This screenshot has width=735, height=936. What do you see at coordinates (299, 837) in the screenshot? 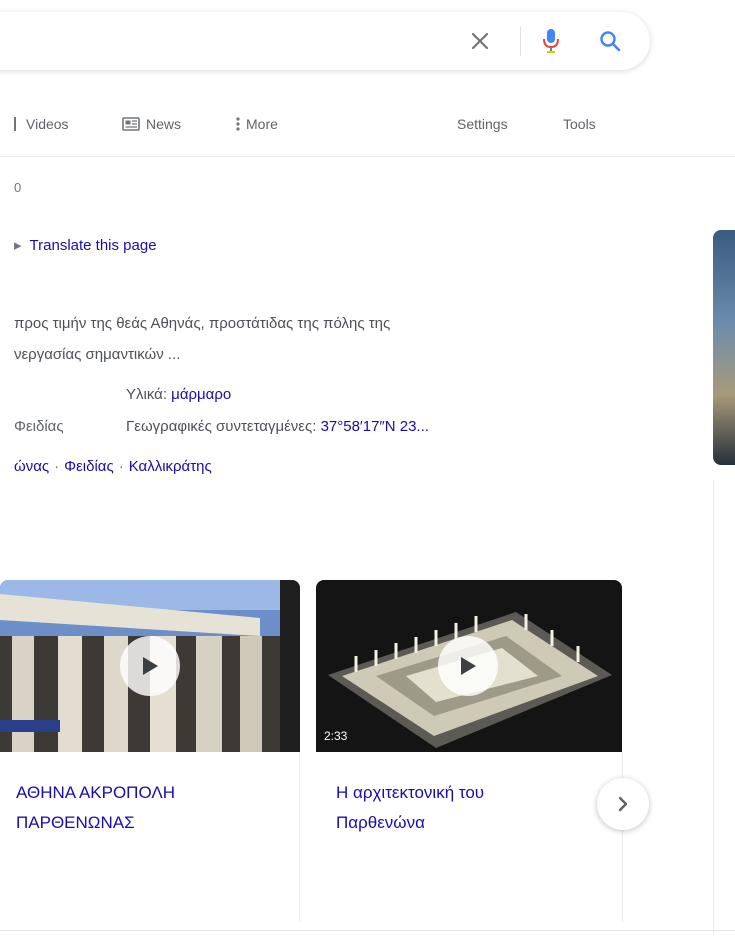
I see `card-divider` at bounding box center [299, 837].